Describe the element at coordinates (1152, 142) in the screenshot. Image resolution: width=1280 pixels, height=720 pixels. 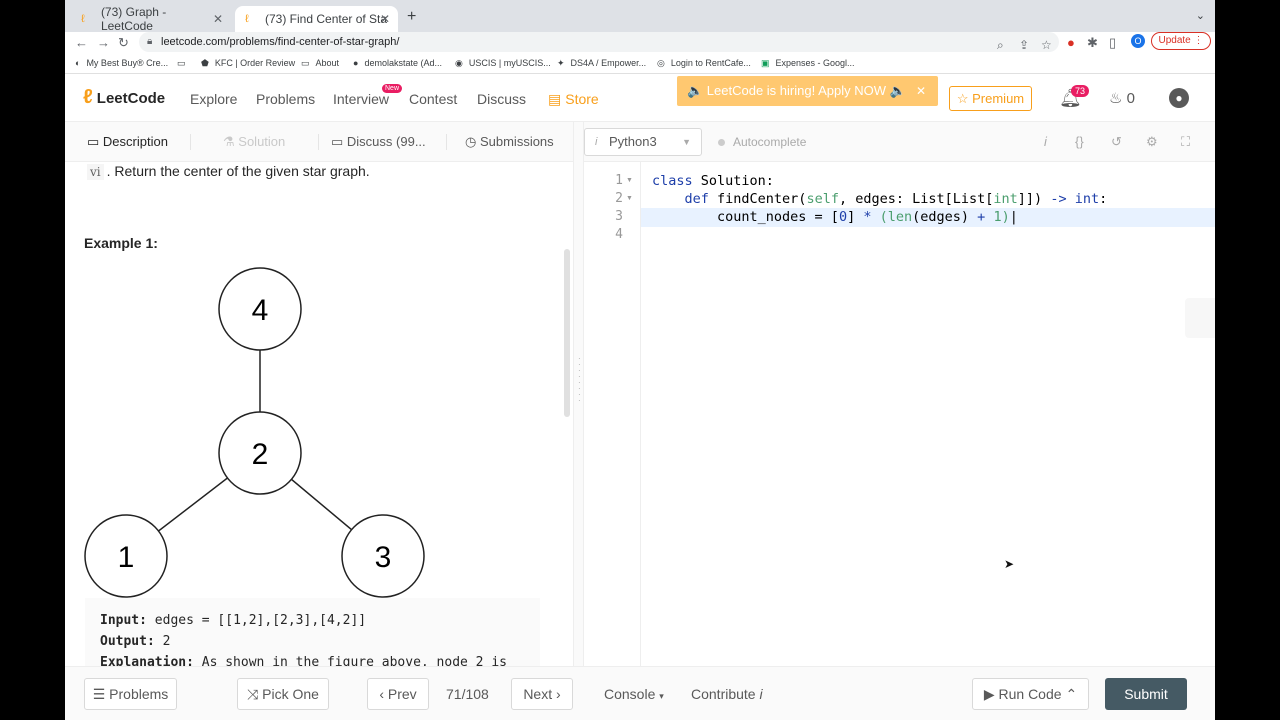
I see `settings-gear-icon: ⚙` at that location.